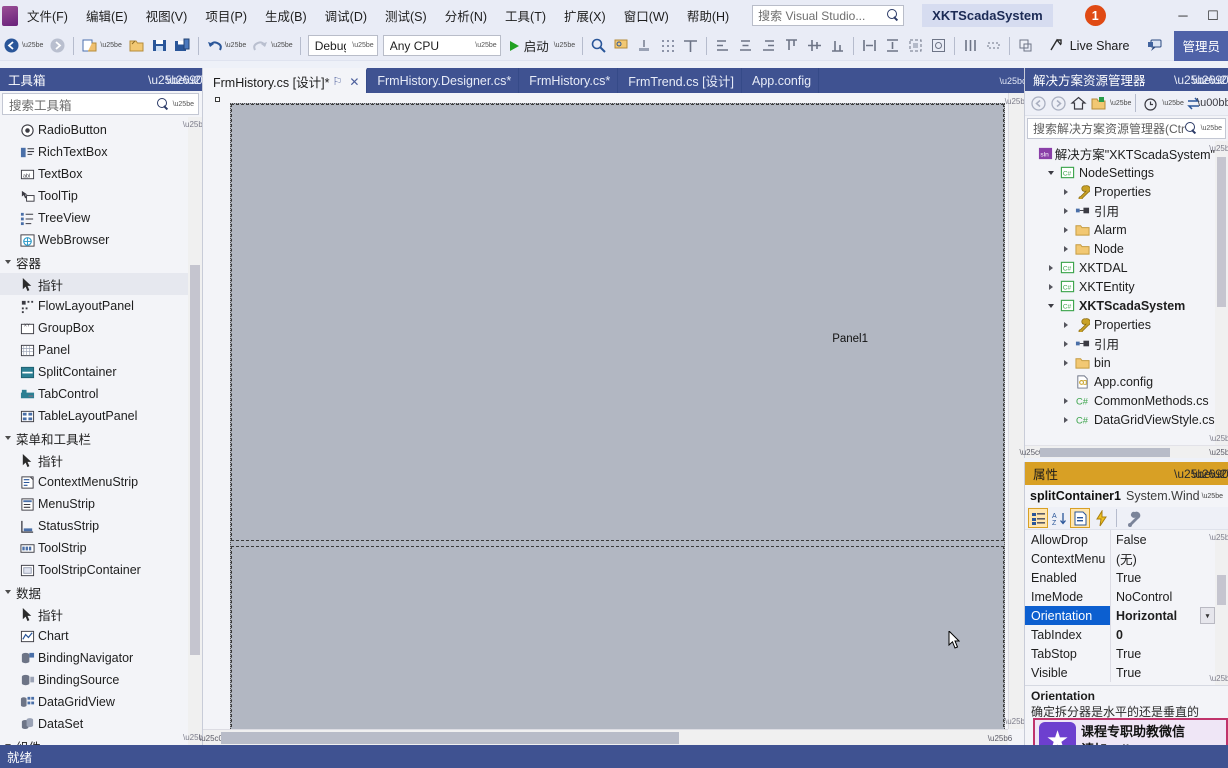 This screenshot has height=768, width=1228. Describe the element at coordinates (1078, 103) in the screenshot. I see `home-icon` at that location.